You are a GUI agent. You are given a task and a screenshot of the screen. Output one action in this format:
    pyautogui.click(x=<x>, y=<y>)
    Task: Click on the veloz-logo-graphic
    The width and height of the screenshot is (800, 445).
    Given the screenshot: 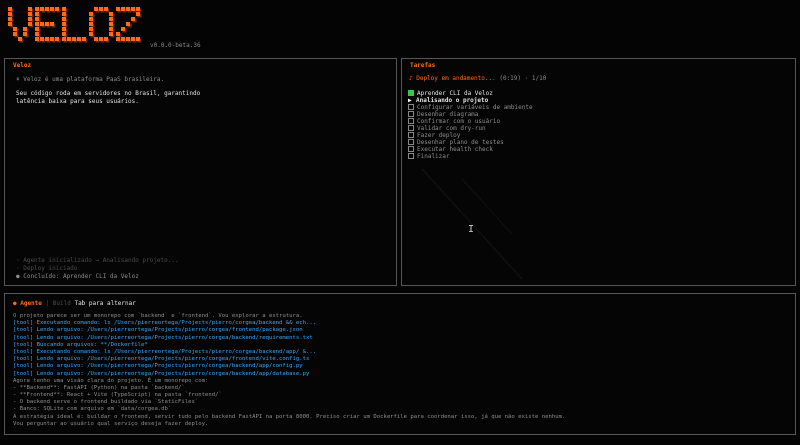 What is the action you would take?
    pyautogui.click(x=75, y=25)
    